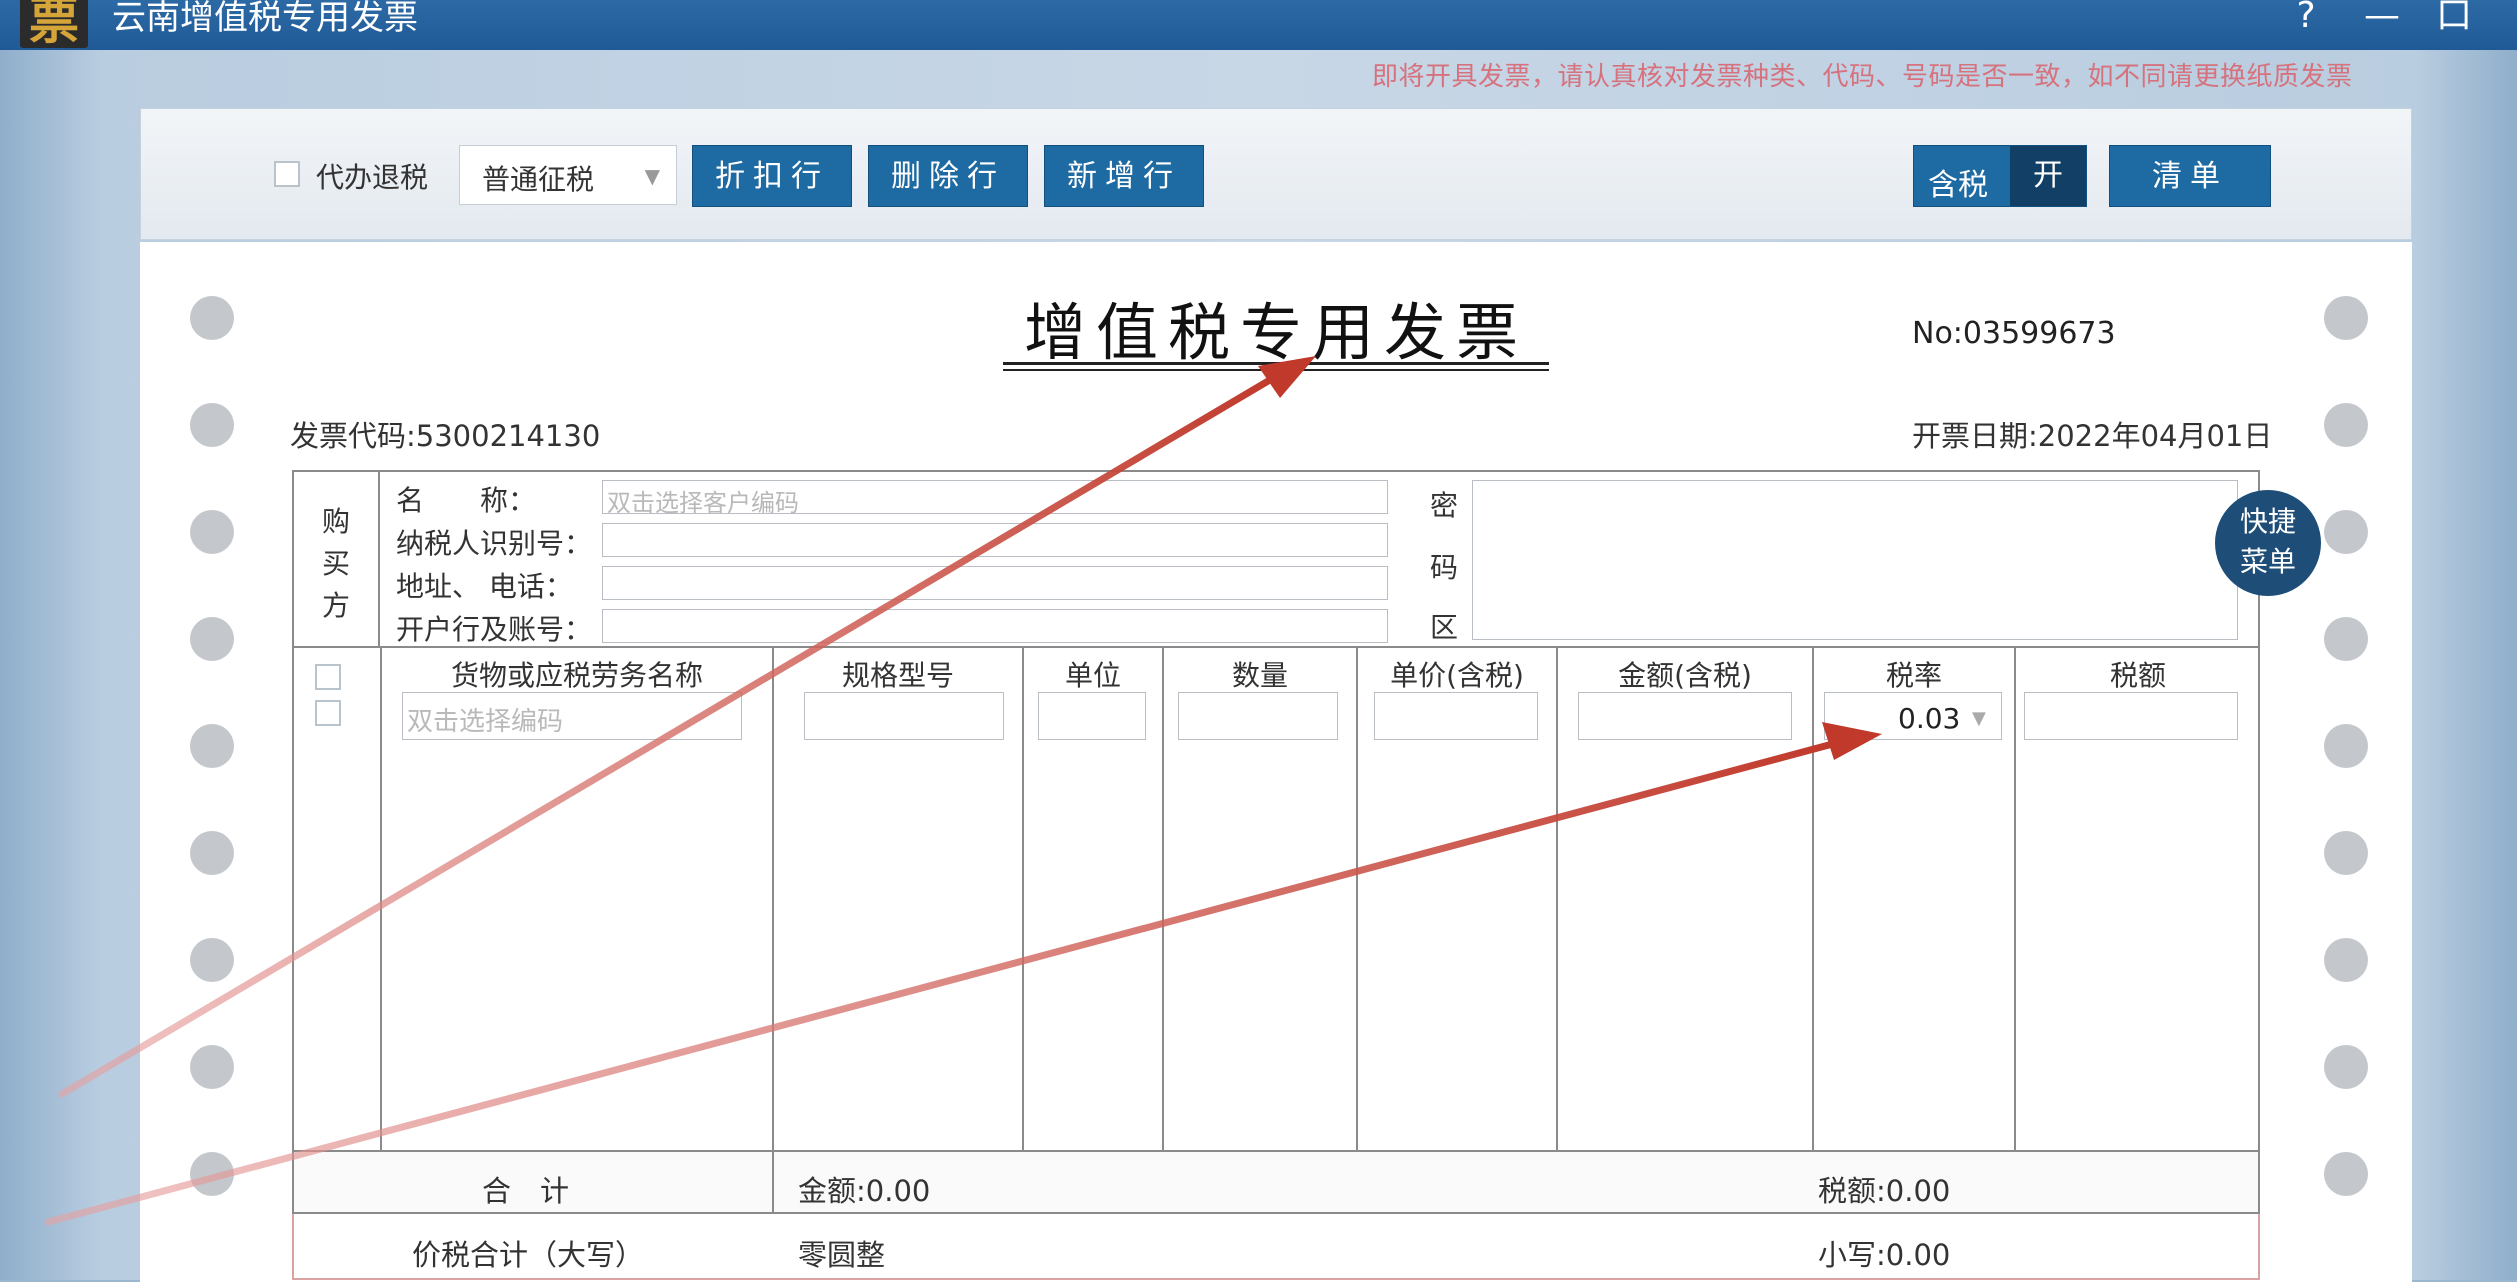  Describe the element at coordinates (494, 629) in the screenshot. I see `buyer-bank-account-label: 开户行及账号：` at that location.